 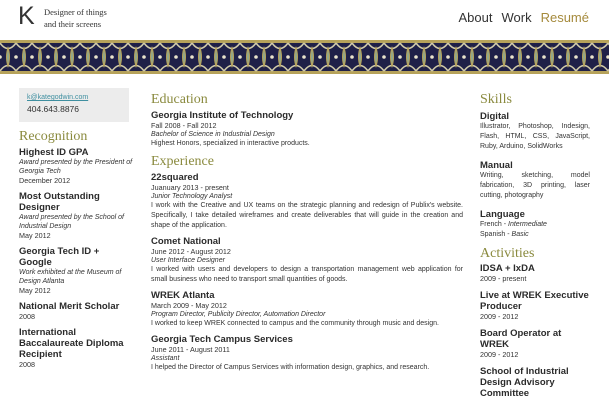 What do you see at coordinates (503, 278) in the screenshot?
I see `activity-item-date: 2009 - present` at bounding box center [503, 278].